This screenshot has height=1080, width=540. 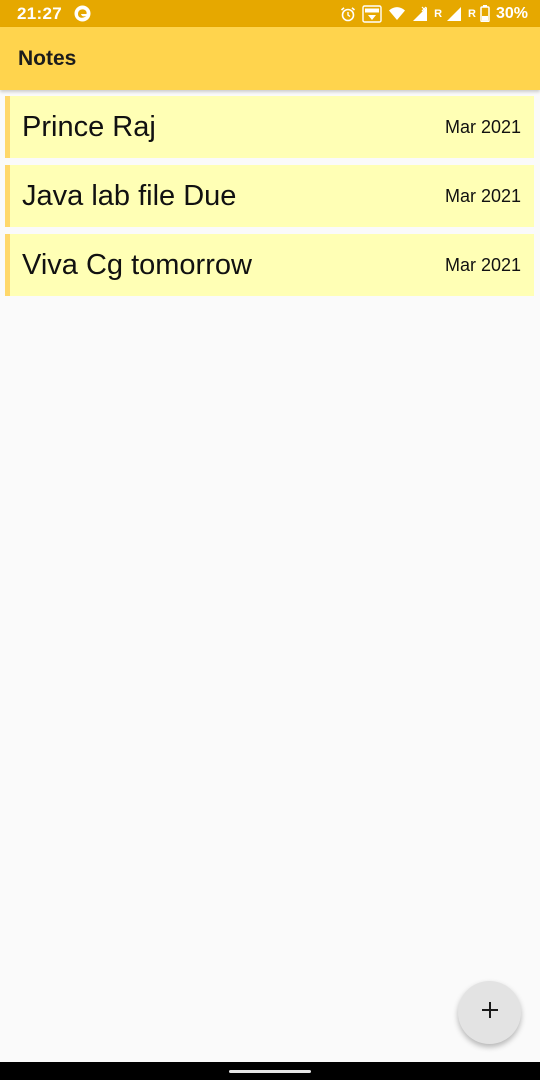 I want to click on add-note-button, so click(x=489, y=1012).